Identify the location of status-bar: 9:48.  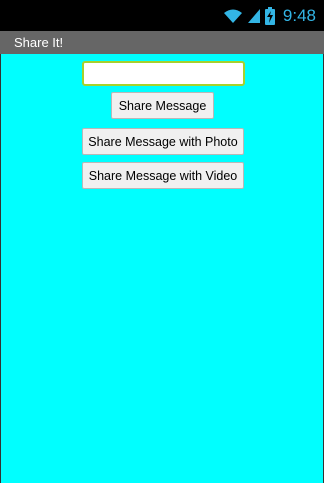
(162, 15).